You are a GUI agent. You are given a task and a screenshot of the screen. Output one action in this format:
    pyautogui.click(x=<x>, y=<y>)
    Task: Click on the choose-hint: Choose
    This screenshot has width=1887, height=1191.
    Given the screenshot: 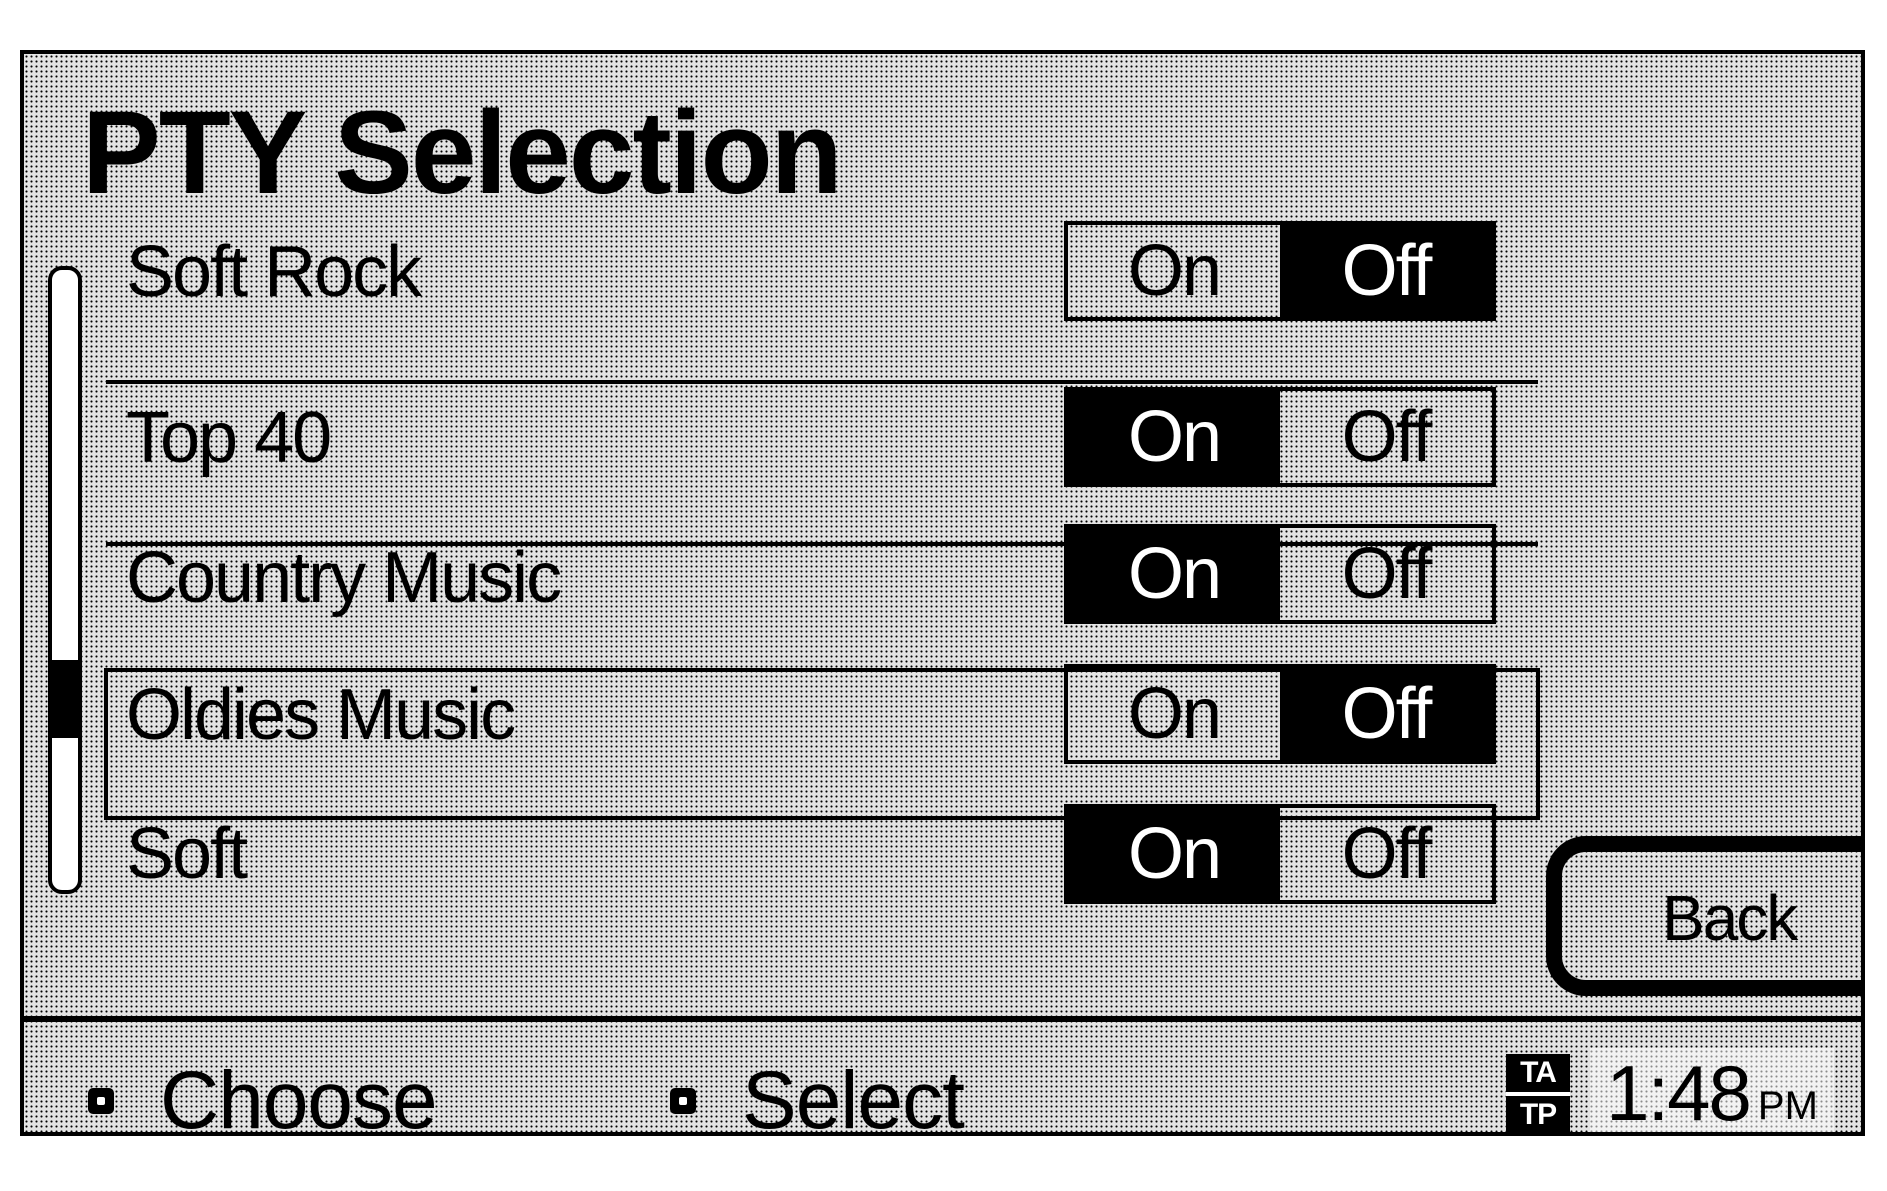 What is the action you would take?
    pyautogui.click(x=263, y=1095)
    